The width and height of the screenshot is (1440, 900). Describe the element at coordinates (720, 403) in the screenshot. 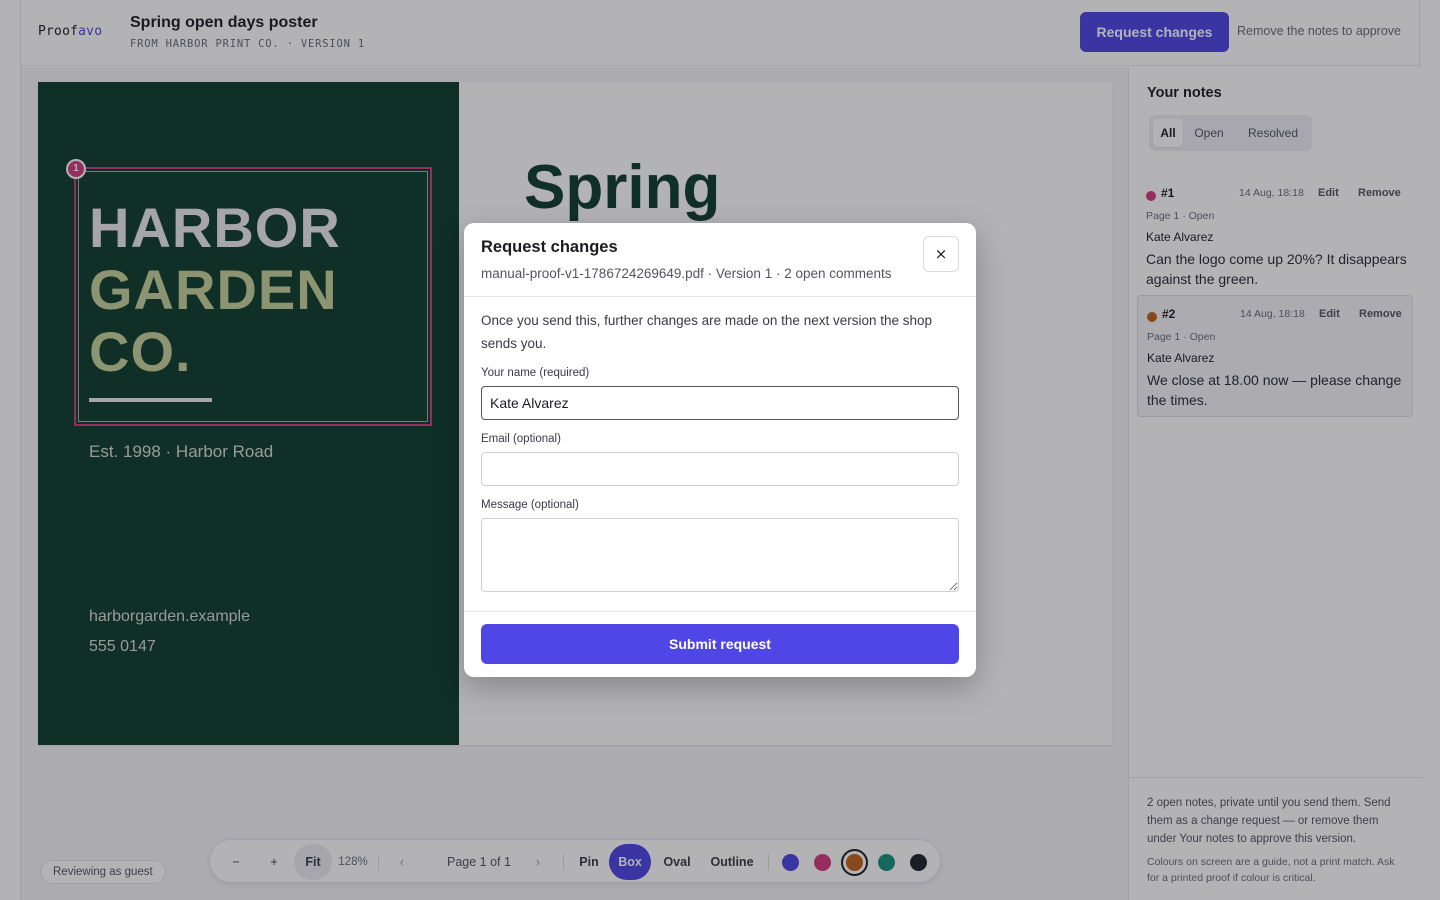

I see `name-field` at that location.